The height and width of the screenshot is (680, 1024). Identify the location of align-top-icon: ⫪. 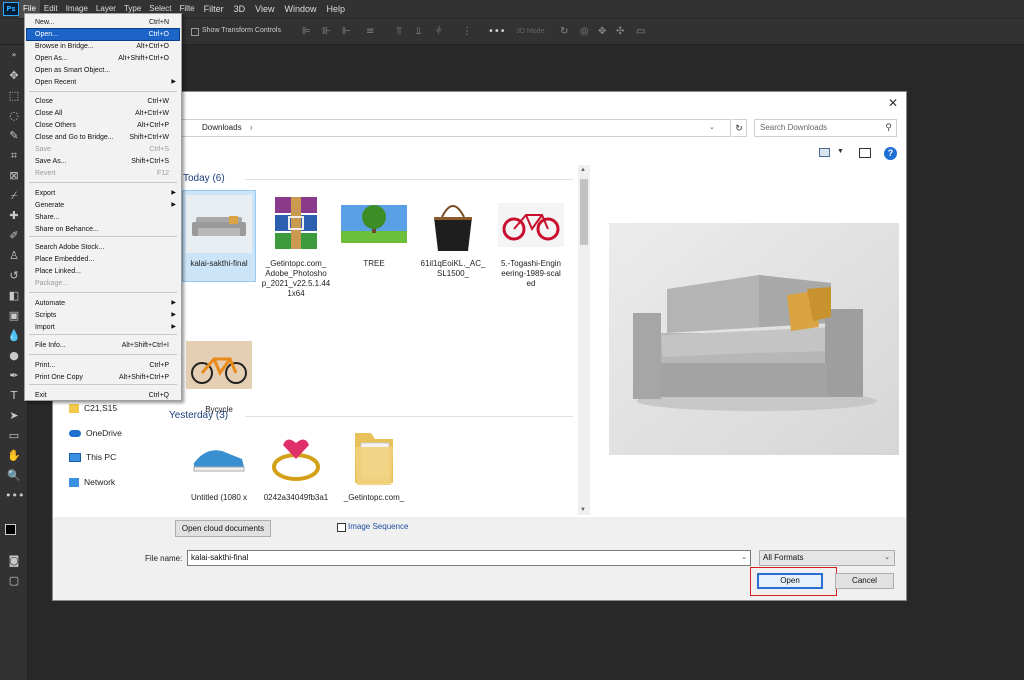
(399, 31).